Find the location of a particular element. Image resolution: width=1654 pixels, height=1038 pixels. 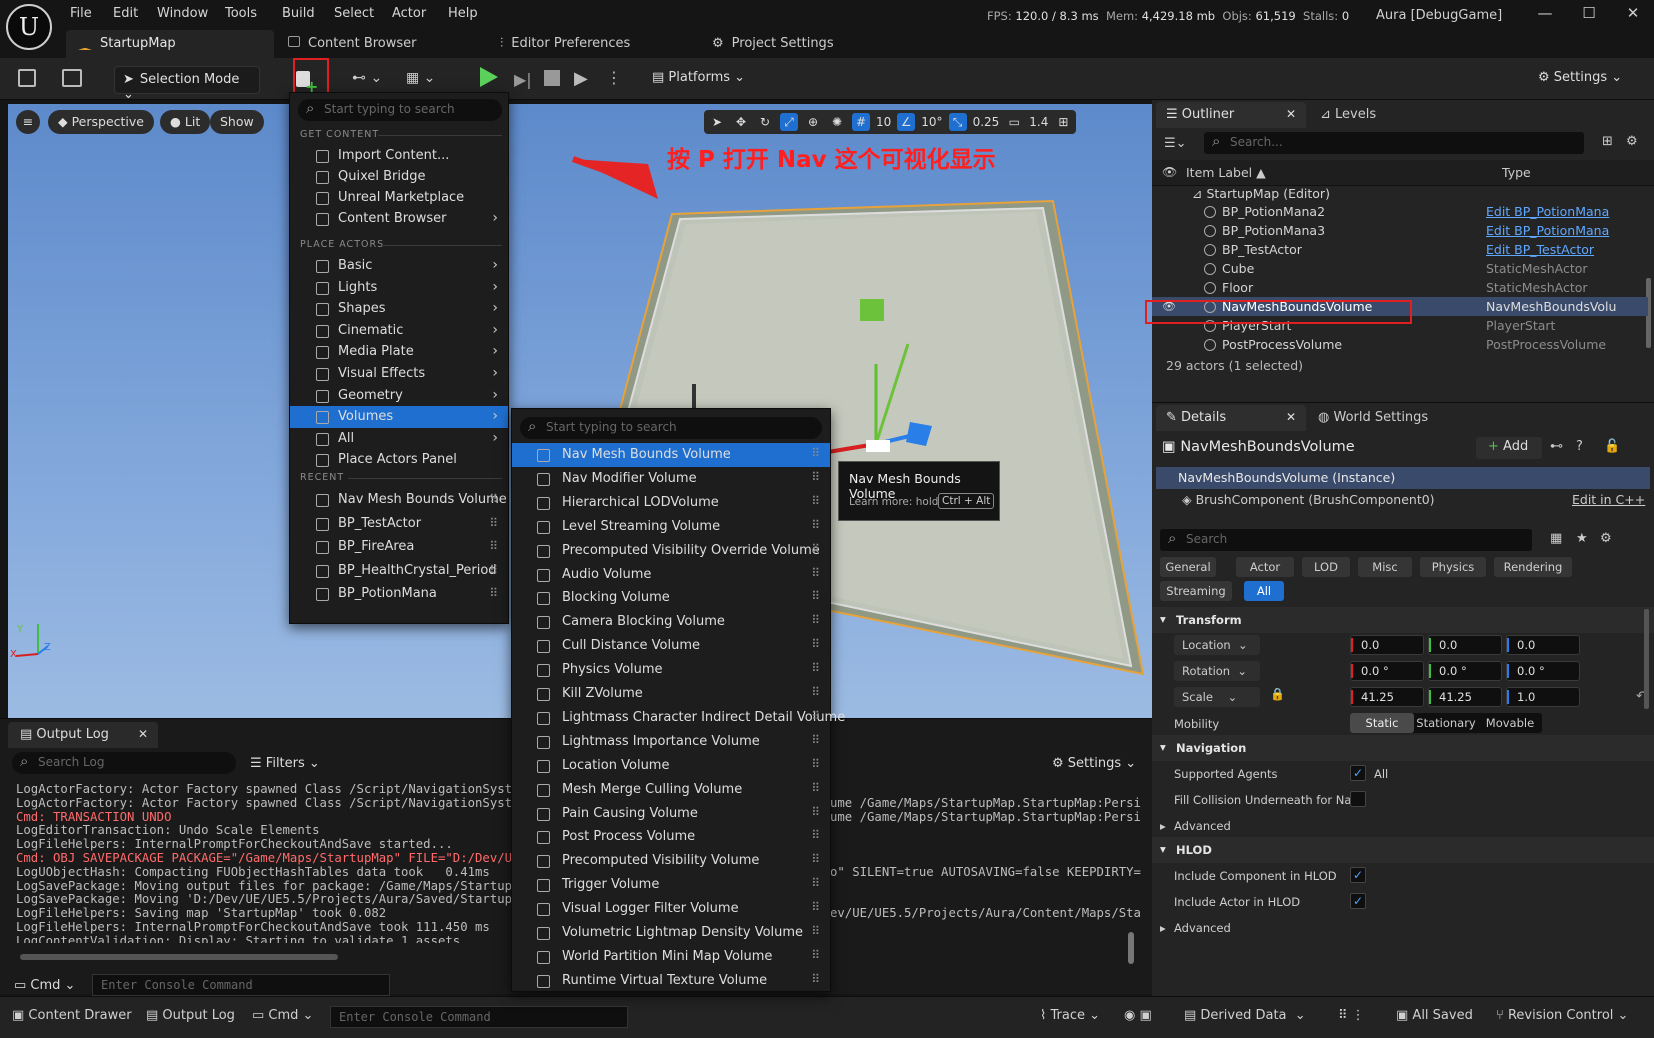

blueprint-icon: ⊷ ⌄ is located at coordinates (367, 78).